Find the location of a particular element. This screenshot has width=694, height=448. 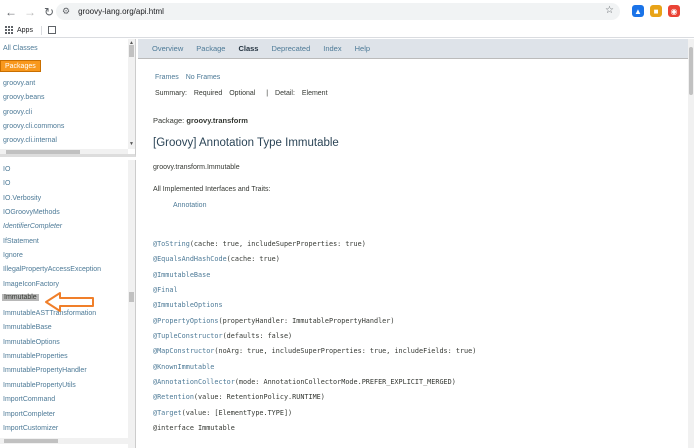

annotation-link: @TupleConstructor is located at coordinates (188, 336).